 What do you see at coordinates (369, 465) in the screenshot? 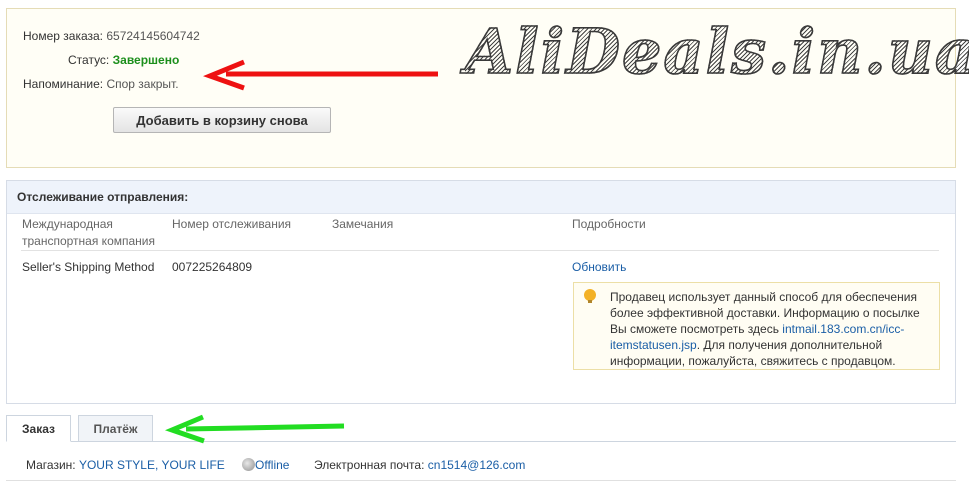
I see `email-label: Электронная почта:` at bounding box center [369, 465].